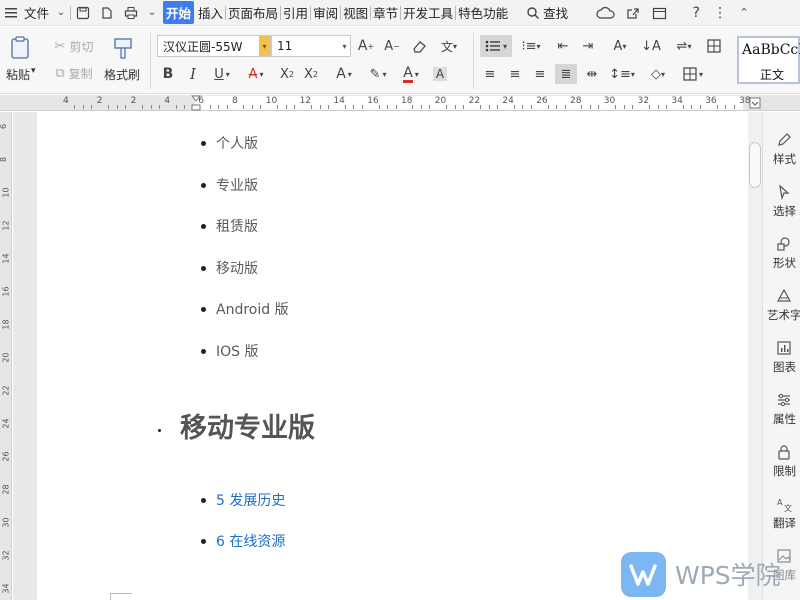 The height and width of the screenshot is (600, 800). I want to click on collapse-ribbon-icon: ⌃, so click(744, 13).